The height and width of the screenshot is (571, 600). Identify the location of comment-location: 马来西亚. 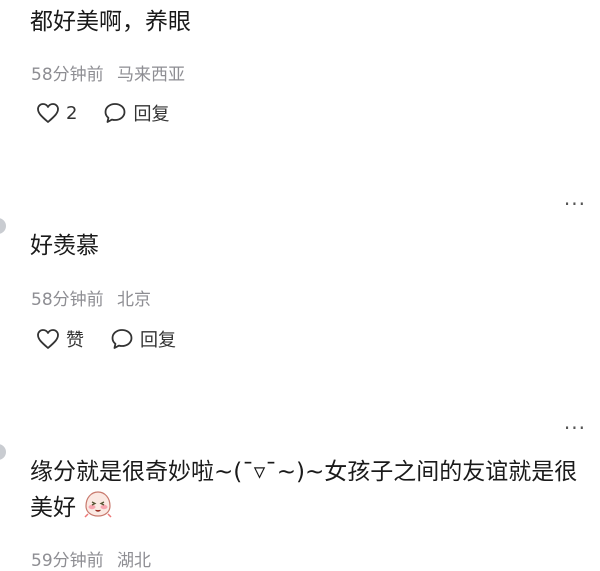
(151, 75).